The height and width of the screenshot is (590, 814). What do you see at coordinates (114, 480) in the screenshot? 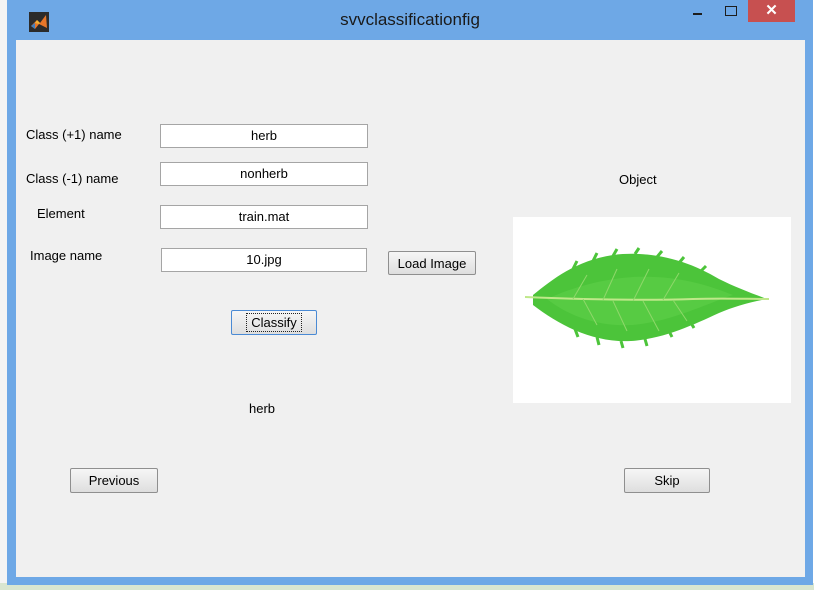
I see `previous-button: Previous` at bounding box center [114, 480].